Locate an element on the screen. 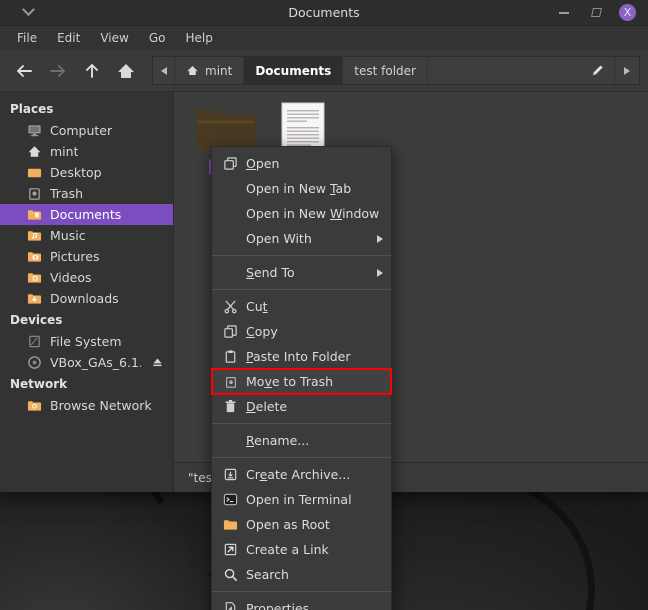 Image resolution: width=648 pixels, height=610 pixels. pathbar-next-button is located at coordinates (627, 70).